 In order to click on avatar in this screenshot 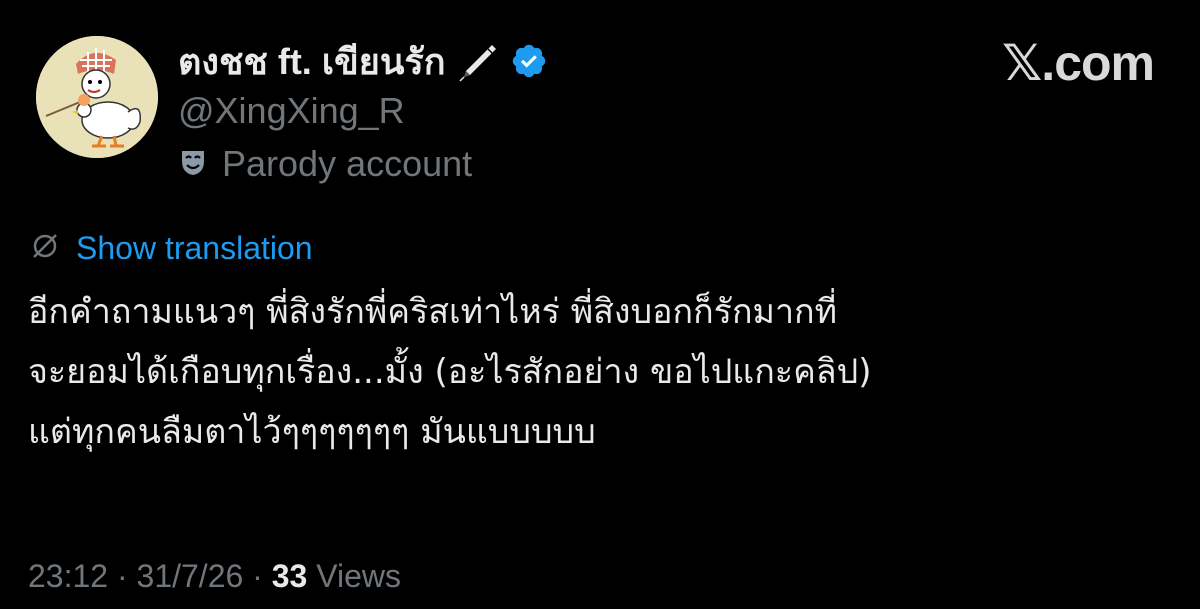, I will do `click(97, 97)`.